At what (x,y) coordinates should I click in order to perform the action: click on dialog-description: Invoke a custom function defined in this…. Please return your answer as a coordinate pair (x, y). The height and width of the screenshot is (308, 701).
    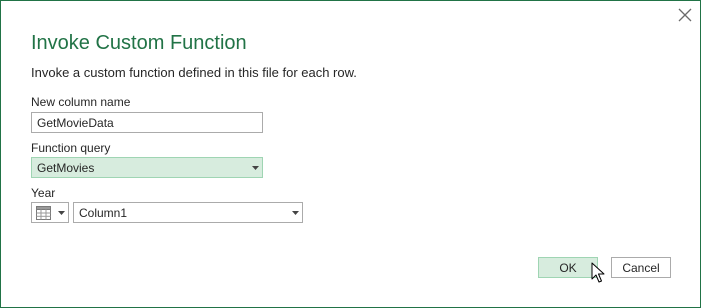
    Looking at the image, I should click on (194, 72).